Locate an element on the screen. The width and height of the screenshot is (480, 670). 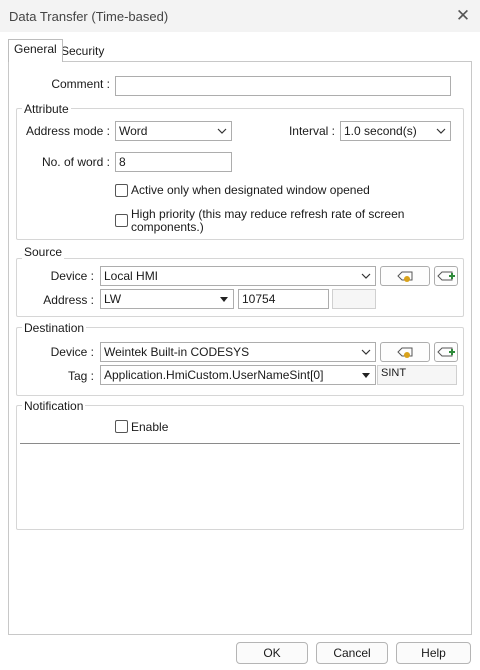
cancel-button: Cancel is located at coordinates (352, 653).